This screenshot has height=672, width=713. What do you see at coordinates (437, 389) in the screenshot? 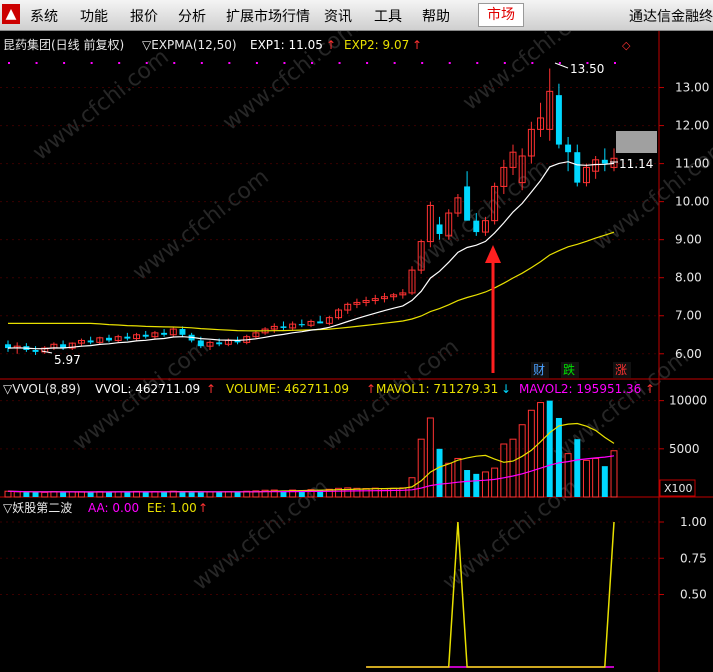
I see `mavol1-value: MAVOL1: 711279.31` at bounding box center [437, 389].